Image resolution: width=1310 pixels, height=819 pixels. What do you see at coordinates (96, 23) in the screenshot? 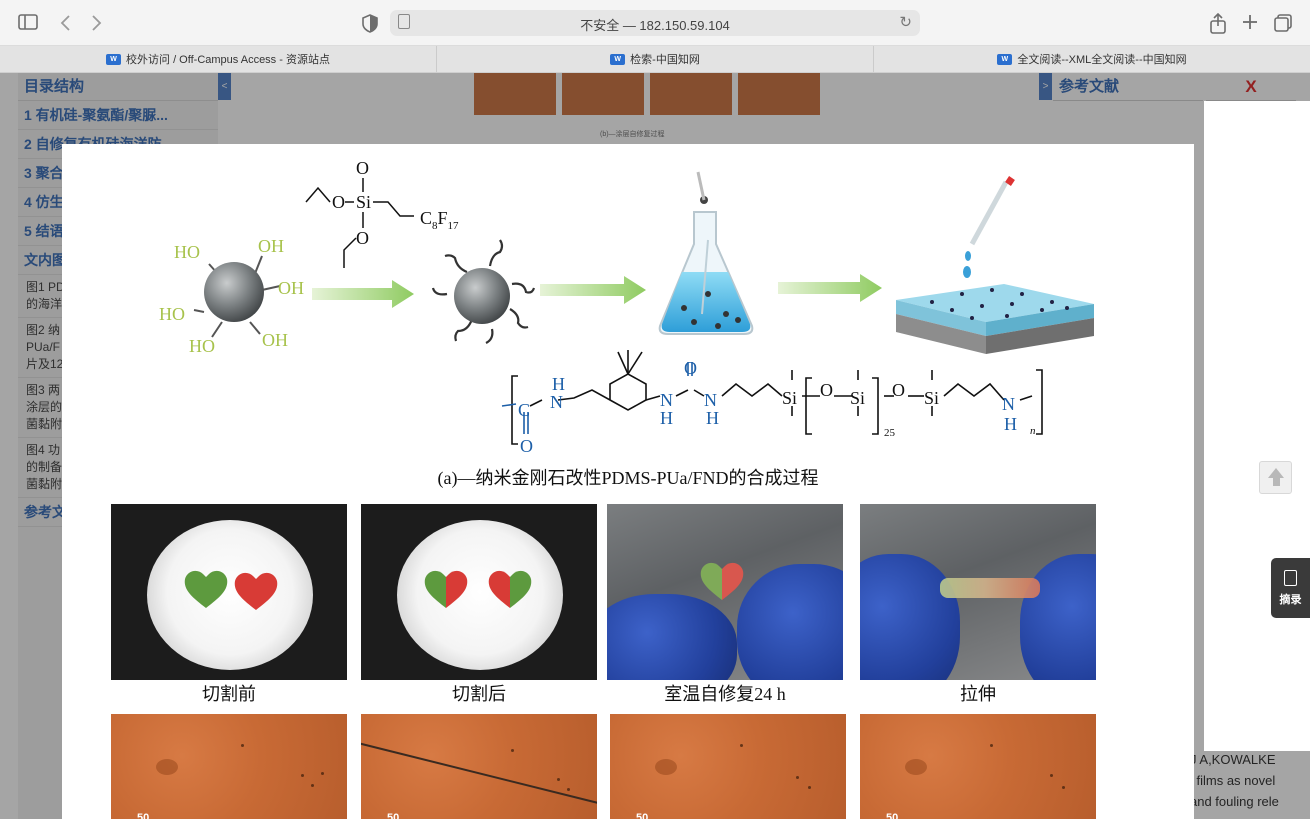
I see `forward-icon` at bounding box center [96, 23].